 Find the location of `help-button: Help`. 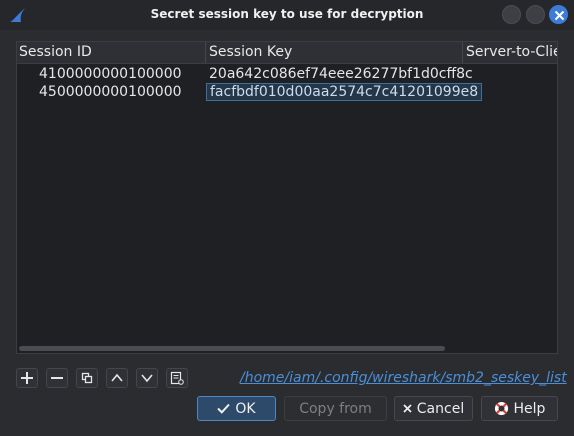

help-button: Help is located at coordinates (519, 408).